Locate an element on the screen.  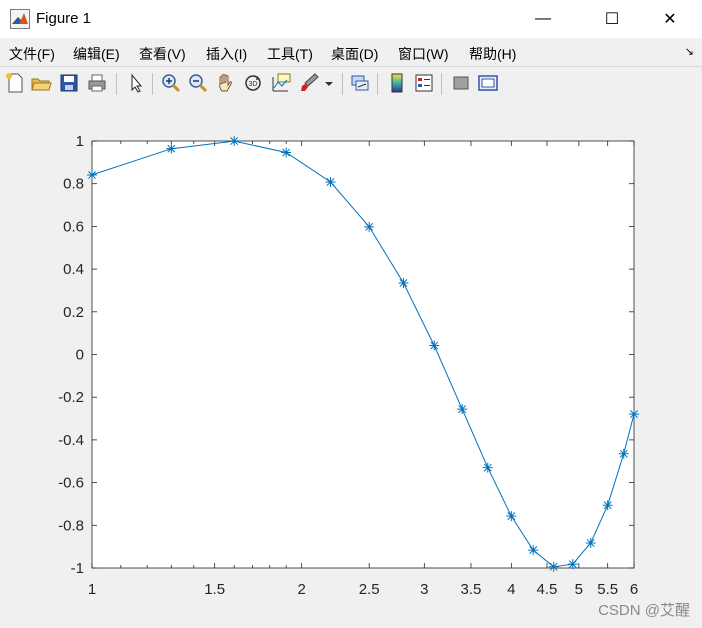
maximize-button: ☐ is located at coordinates (612, 19).